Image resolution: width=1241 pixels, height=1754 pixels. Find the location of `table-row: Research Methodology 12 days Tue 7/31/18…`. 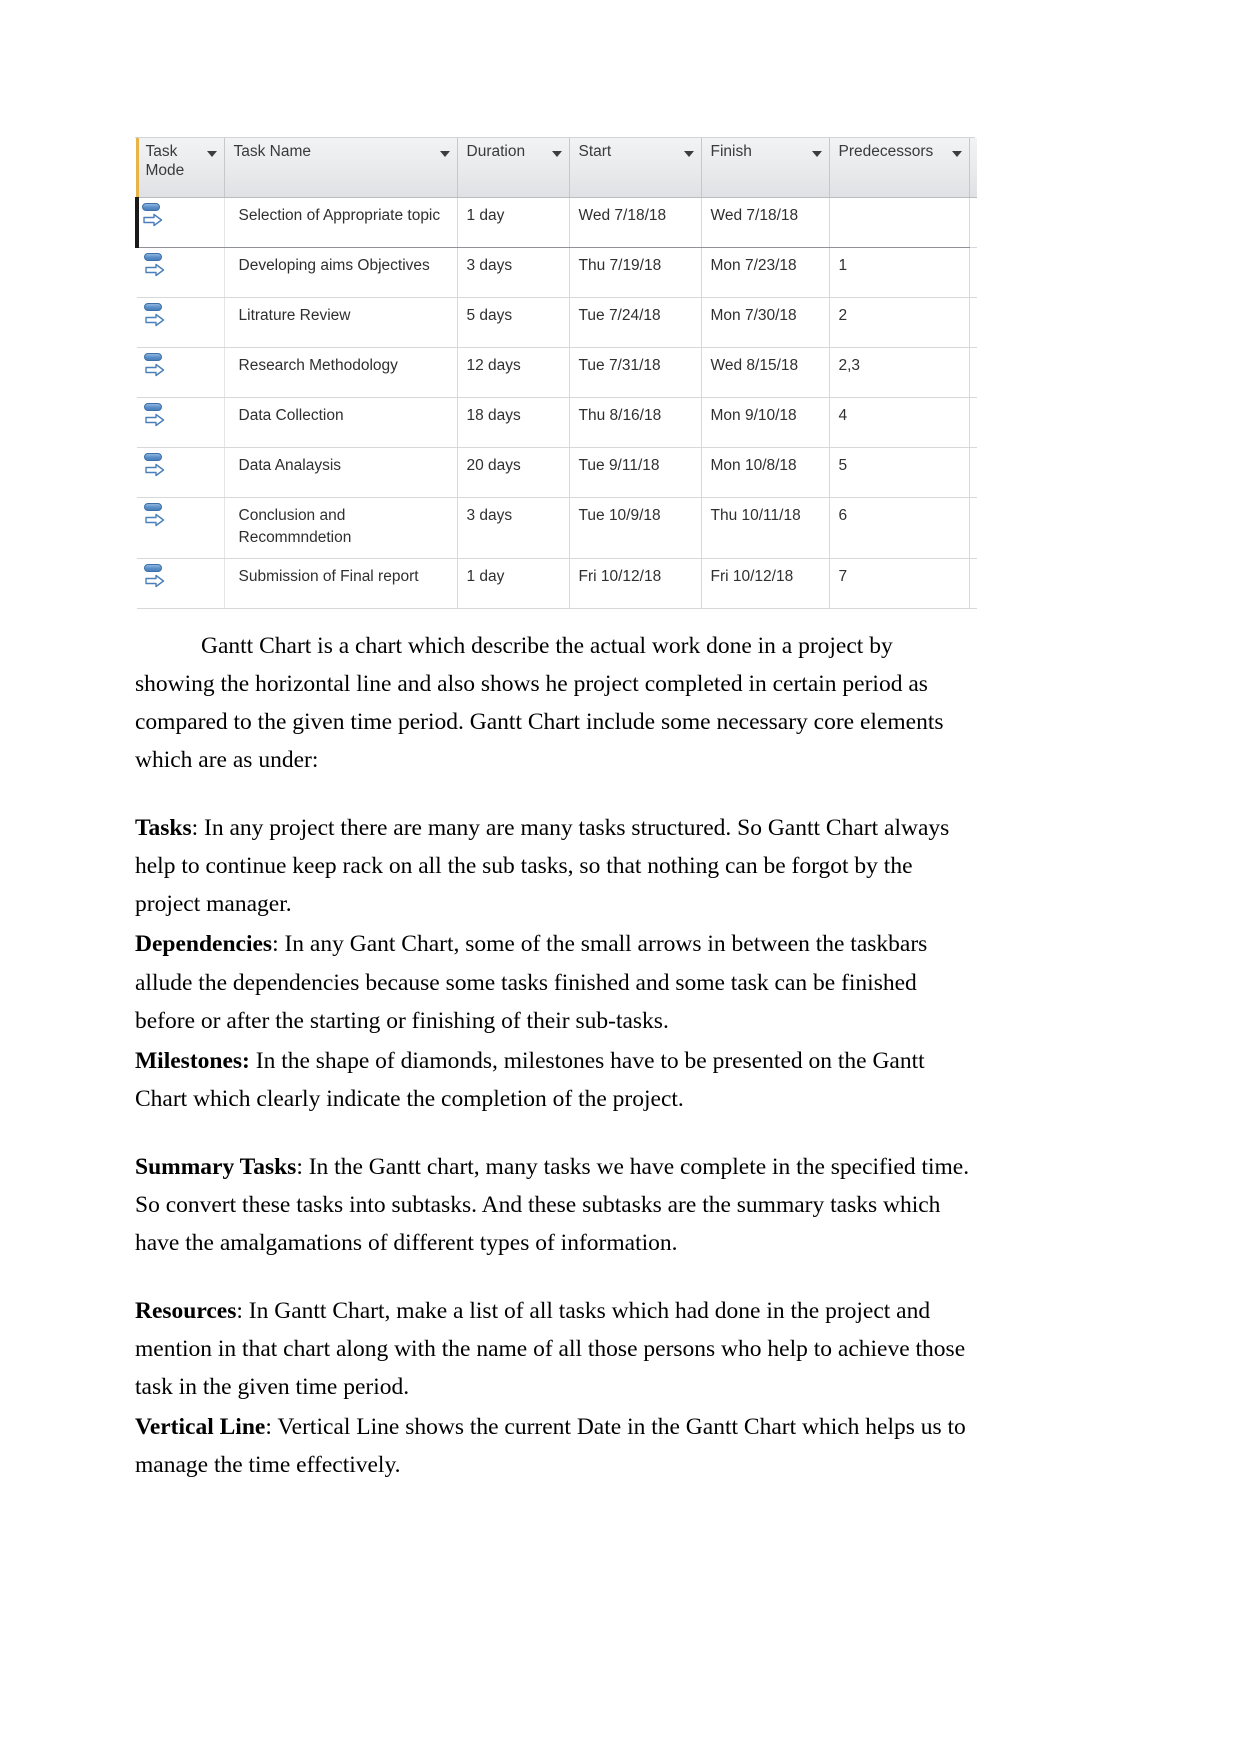

table-row: Research Methodology 12 days Tue 7/31/18… is located at coordinates (557, 372).